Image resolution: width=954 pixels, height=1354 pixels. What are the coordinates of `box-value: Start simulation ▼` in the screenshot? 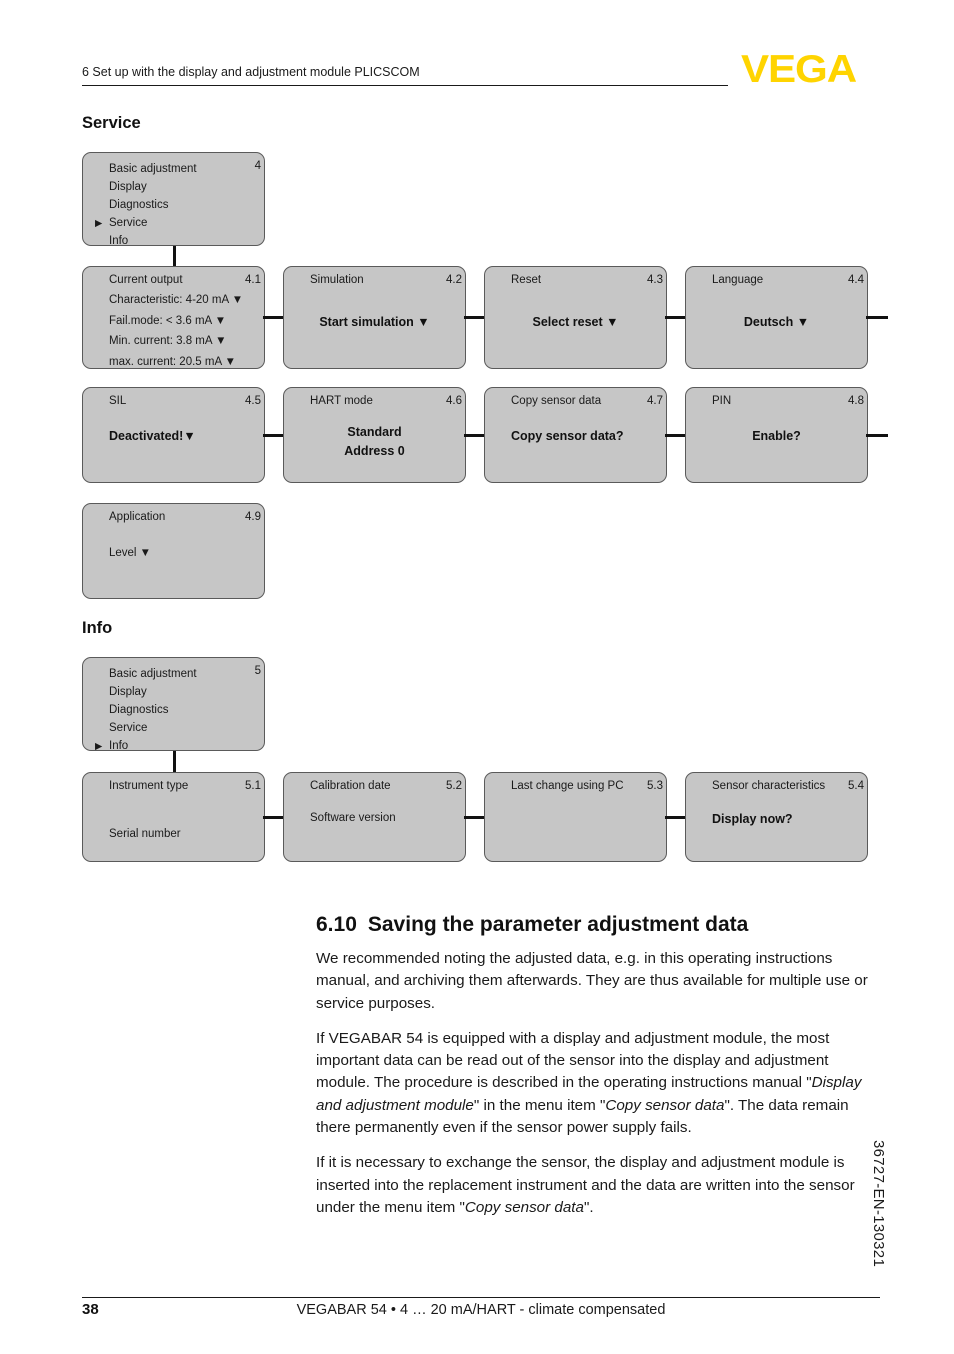 It's located at (374, 322).